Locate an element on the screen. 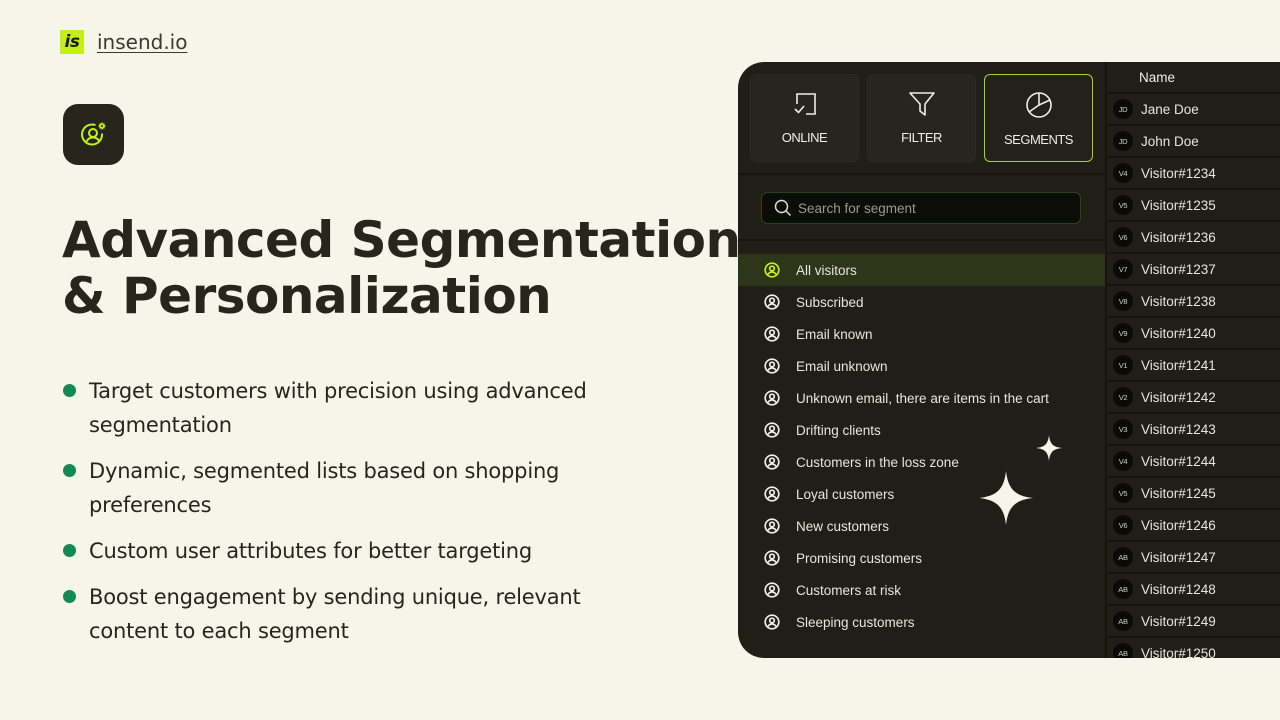 Image resolution: width=1280 pixels, height=720 pixels. brand-name-link: insend.io is located at coordinates (142, 42).